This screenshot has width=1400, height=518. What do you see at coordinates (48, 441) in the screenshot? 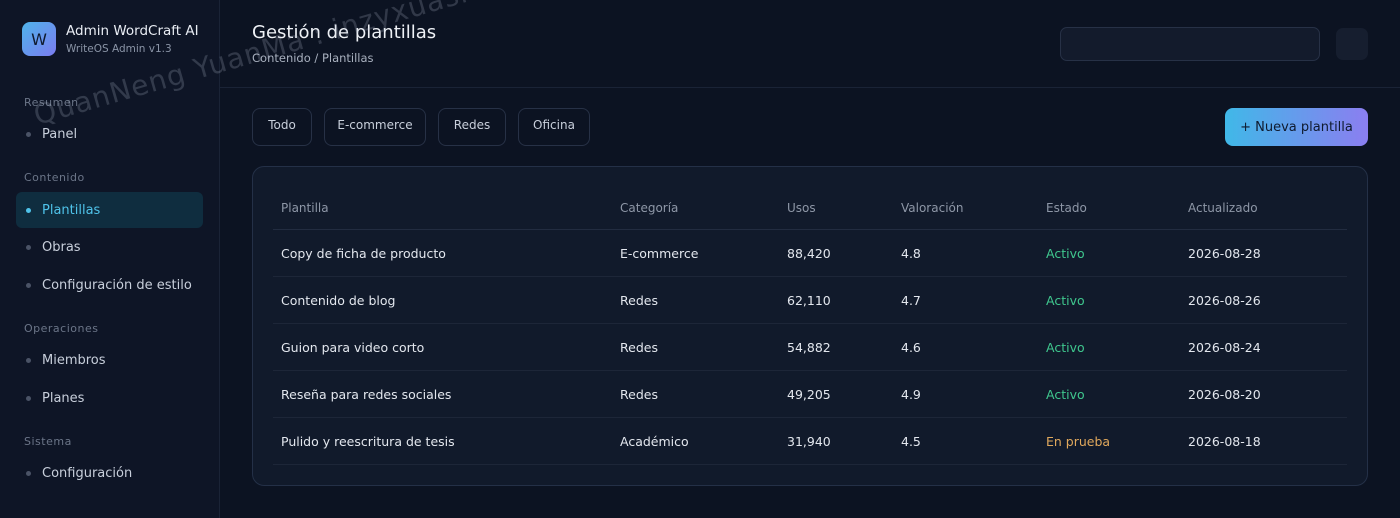
I see `nav-section-sistema: Sistema` at bounding box center [48, 441].